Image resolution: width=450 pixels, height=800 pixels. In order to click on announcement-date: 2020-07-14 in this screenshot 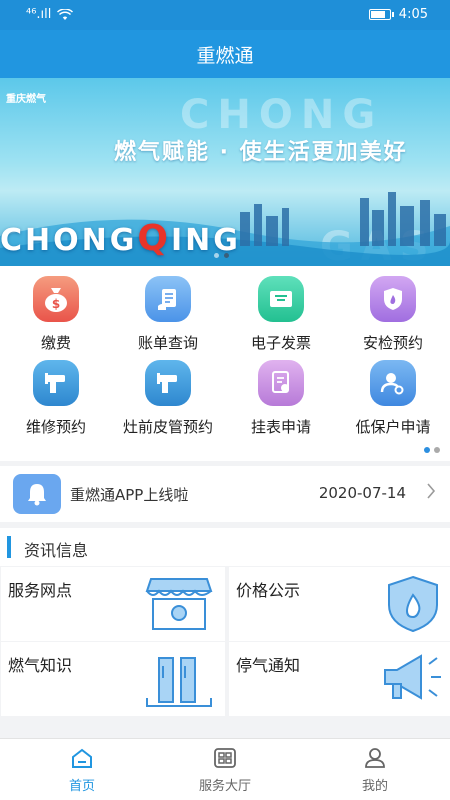, I will do `click(362, 493)`.